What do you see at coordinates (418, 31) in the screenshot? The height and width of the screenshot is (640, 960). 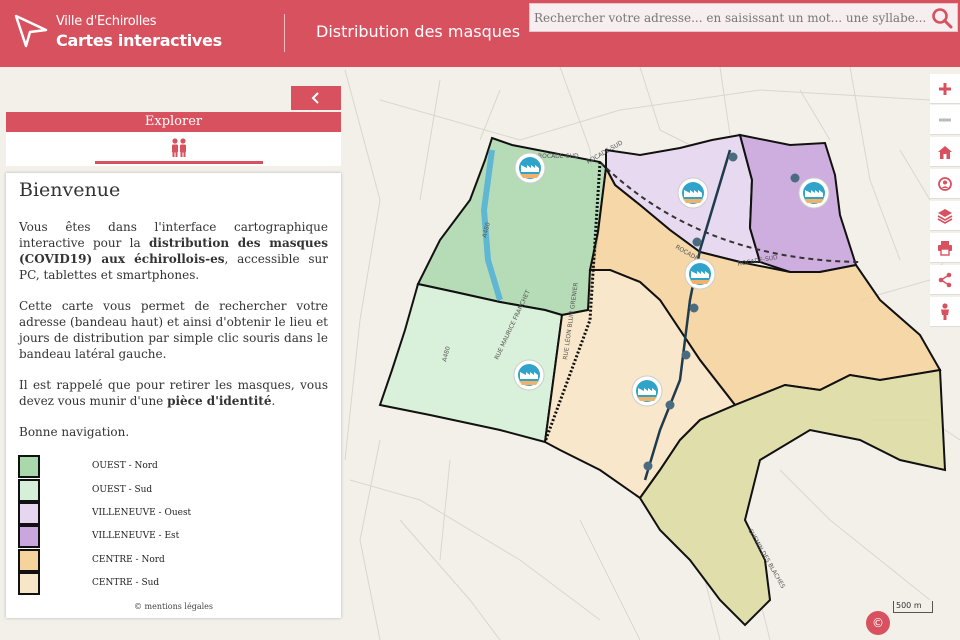 I see `page-title: Distribution des masques` at bounding box center [418, 31].